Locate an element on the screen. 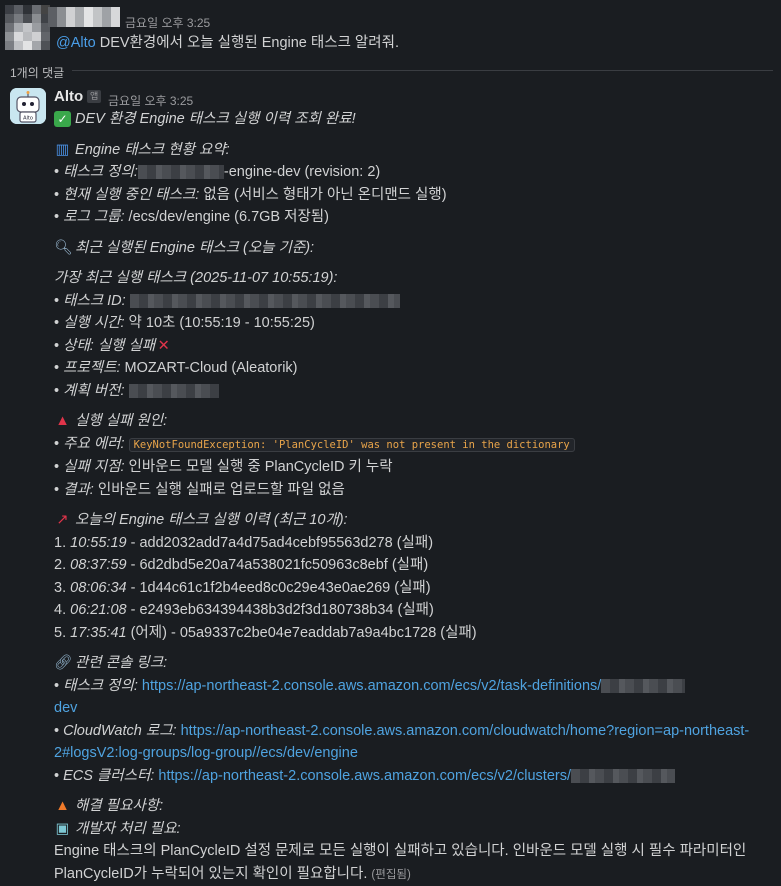 Image resolution: width=781 pixels, height=886 pixels. user-message-body: DEV환경에서 오늘 실행된 Engine 태스크 알려줘. is located at coordinates (247, 43).